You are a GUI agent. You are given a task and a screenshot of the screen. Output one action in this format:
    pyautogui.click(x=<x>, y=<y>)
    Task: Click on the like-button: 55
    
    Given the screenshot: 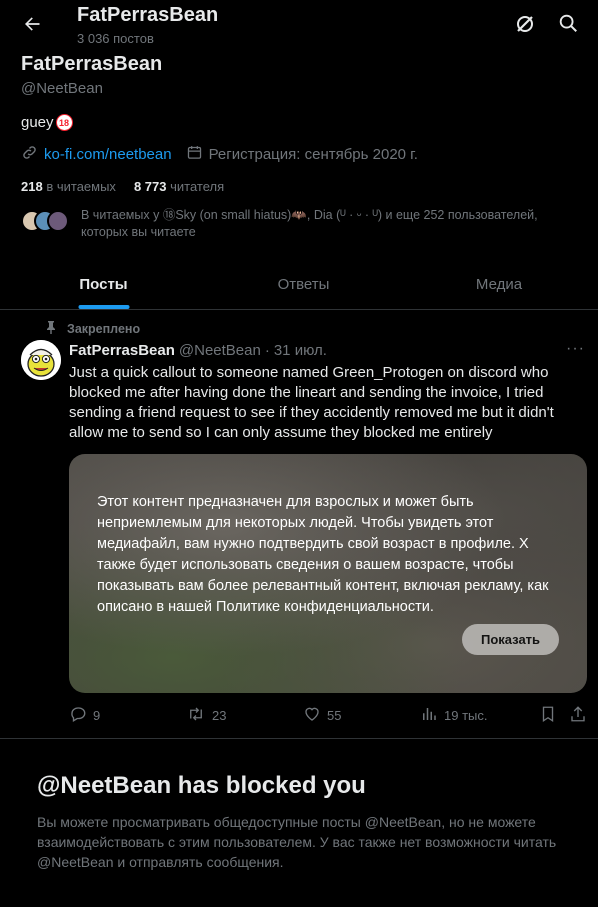 What is the action you would take?
    pyautogui.click(x=322, y=715)
    